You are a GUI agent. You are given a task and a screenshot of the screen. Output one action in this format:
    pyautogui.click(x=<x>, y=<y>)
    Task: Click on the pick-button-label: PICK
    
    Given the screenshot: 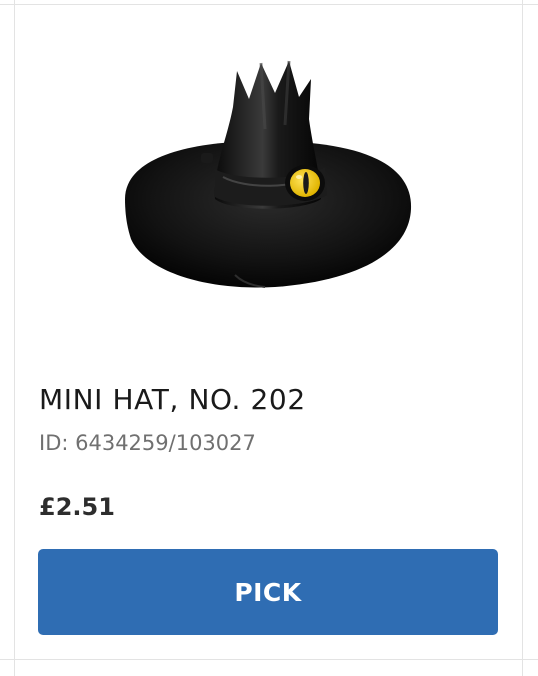 What is the action you would take?
    pyautogui.click(x=268, y=592)
    